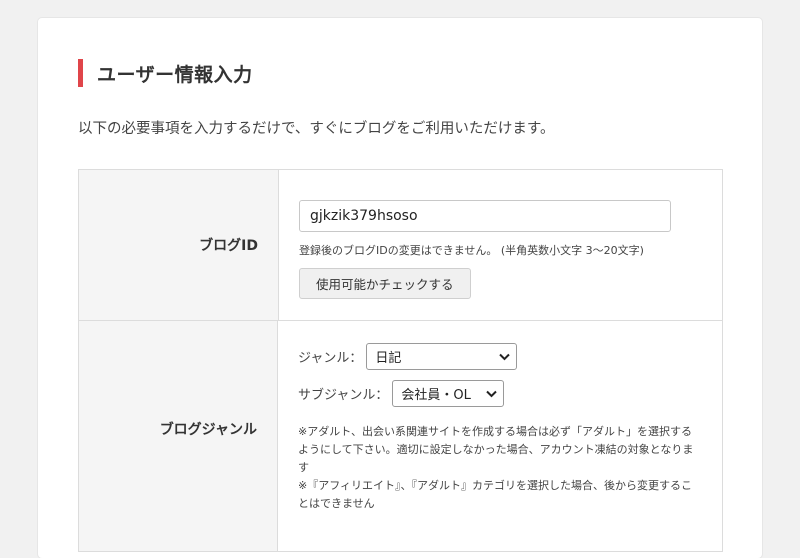  I want to click on blog-id-note: 登録後のブログIDの変更はできません。 (半角英数小文字 3〜20文字), so click(471, 250).